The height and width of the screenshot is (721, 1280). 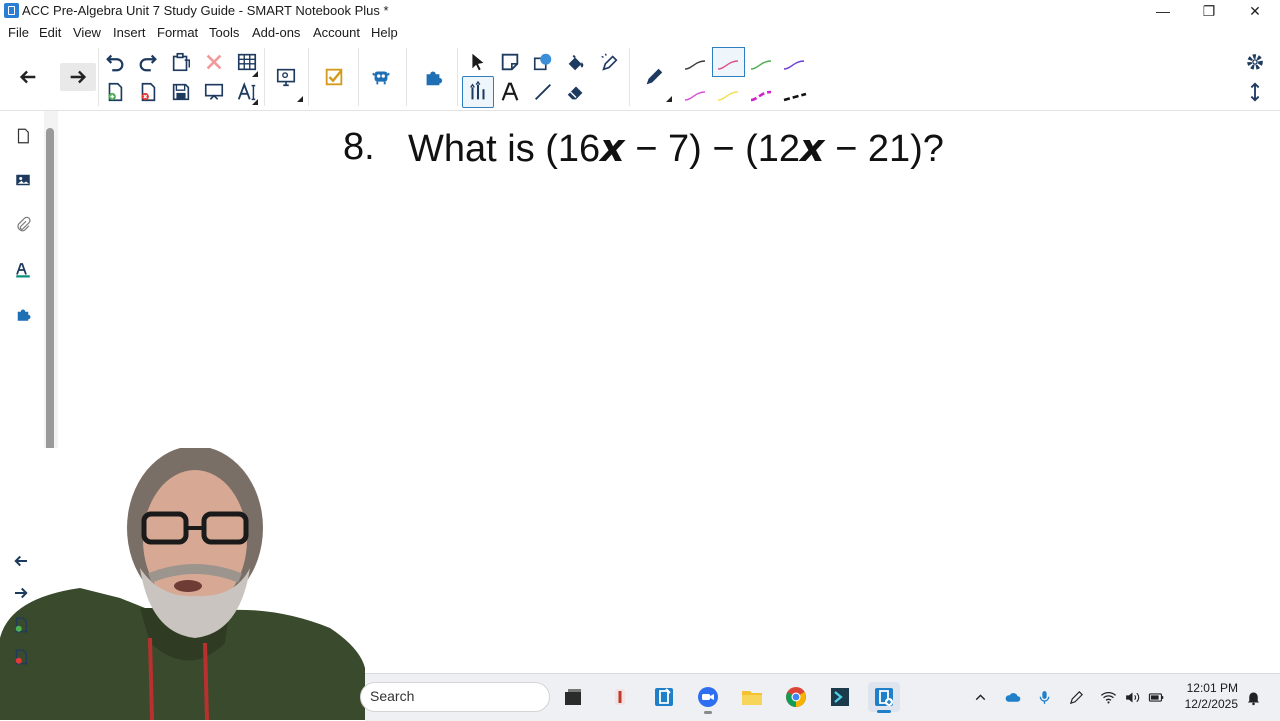 I want to click on menu-help: Help, so click(x=384, y=32).